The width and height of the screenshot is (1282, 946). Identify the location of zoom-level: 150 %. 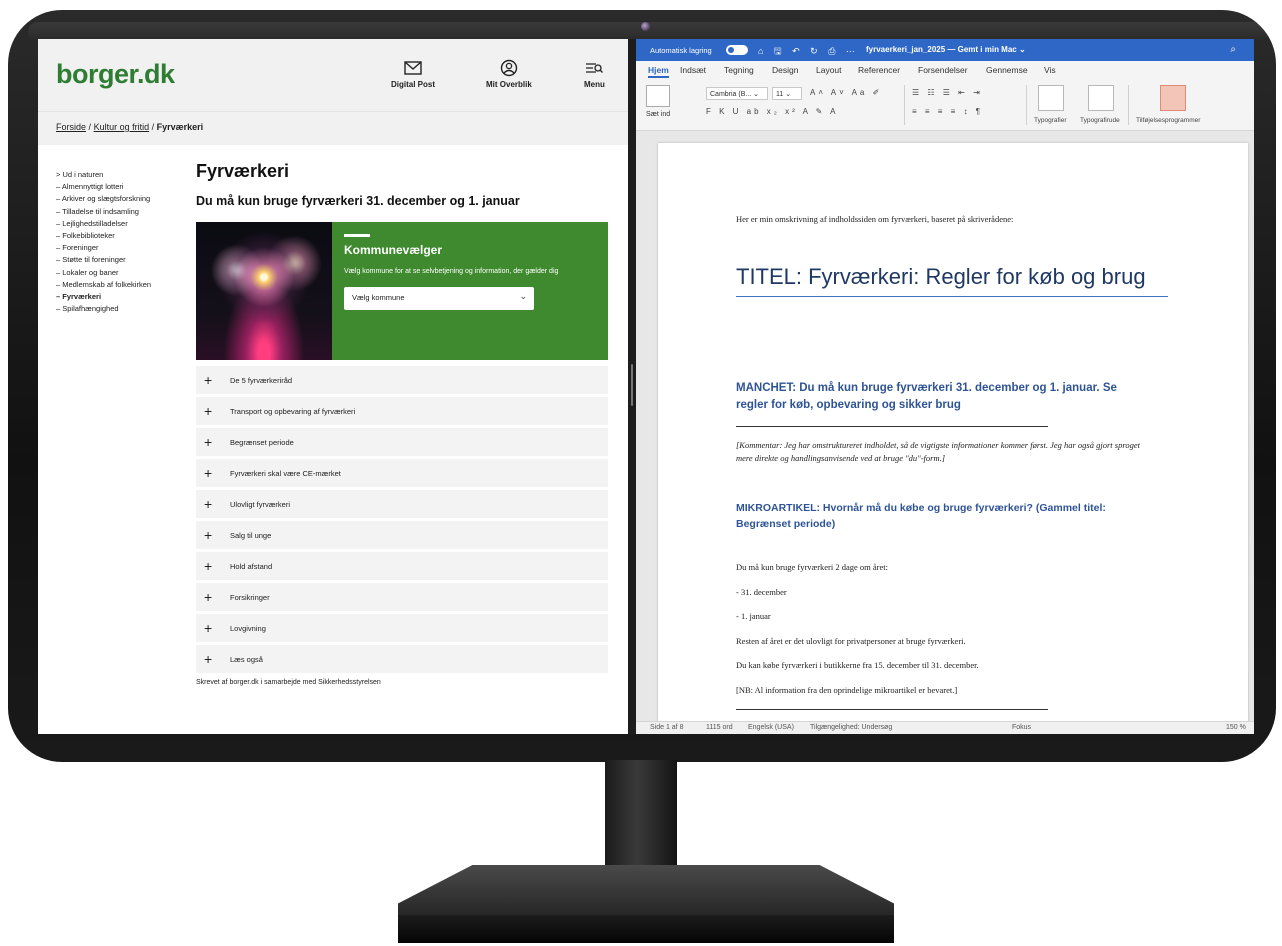
(1236, 727).